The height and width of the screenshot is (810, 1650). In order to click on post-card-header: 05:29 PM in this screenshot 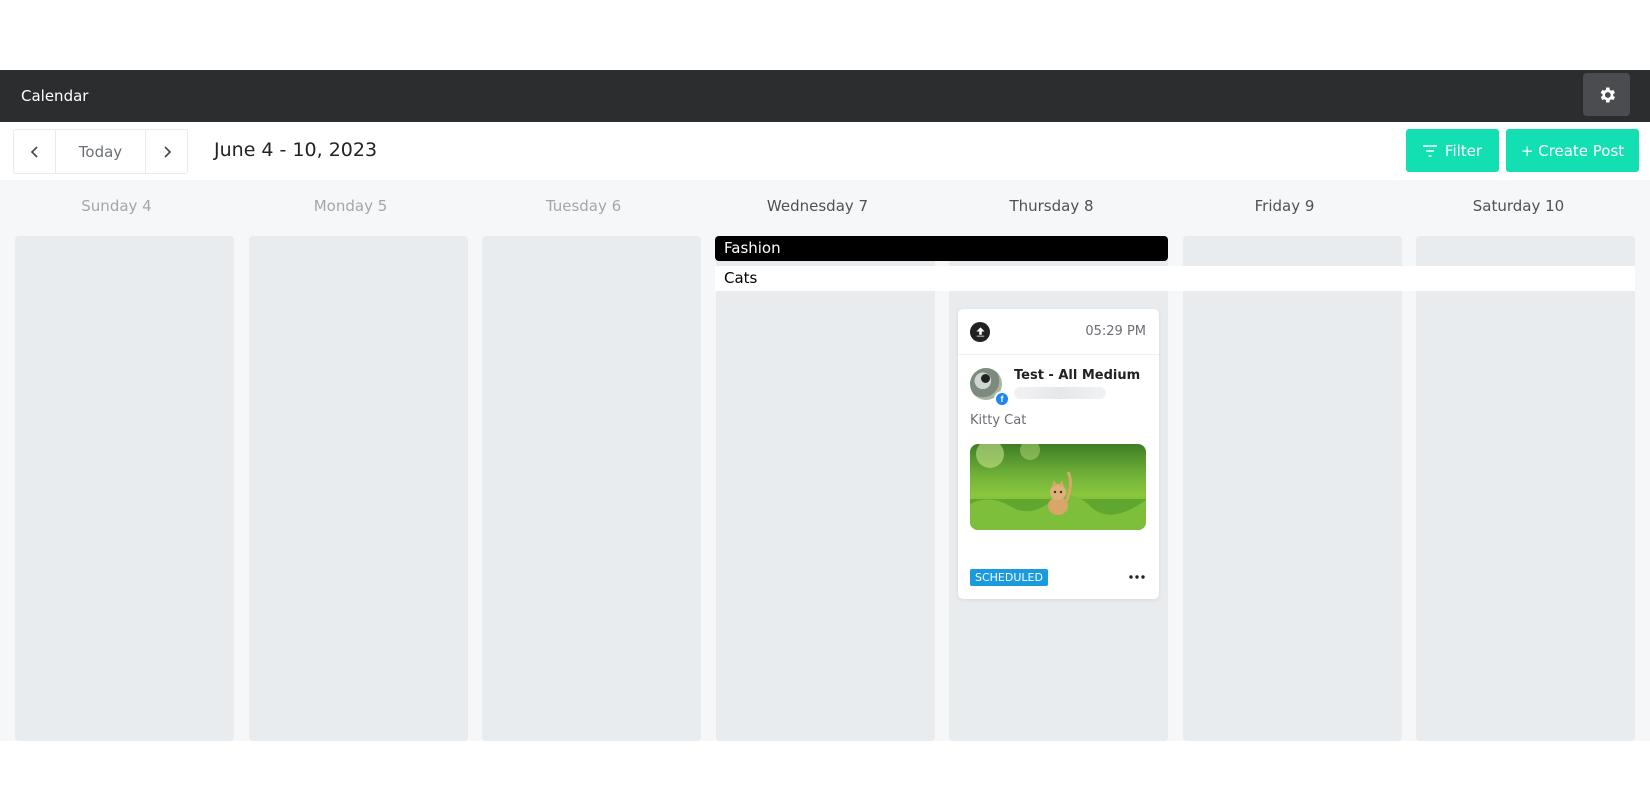, I will do `click(1058, 332)`.